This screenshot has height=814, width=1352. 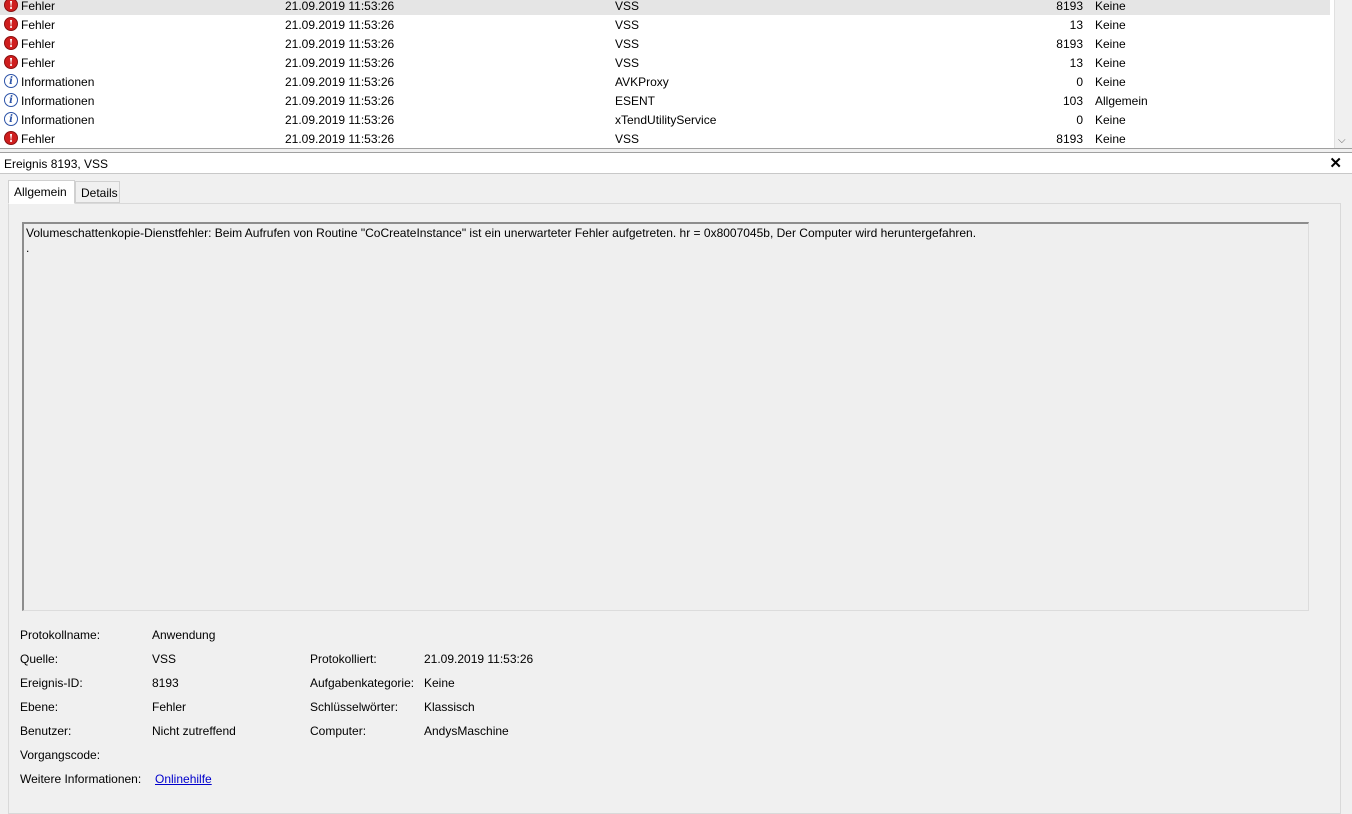 I want to click on computer-label: Computer:, so click(x=338, y=731).